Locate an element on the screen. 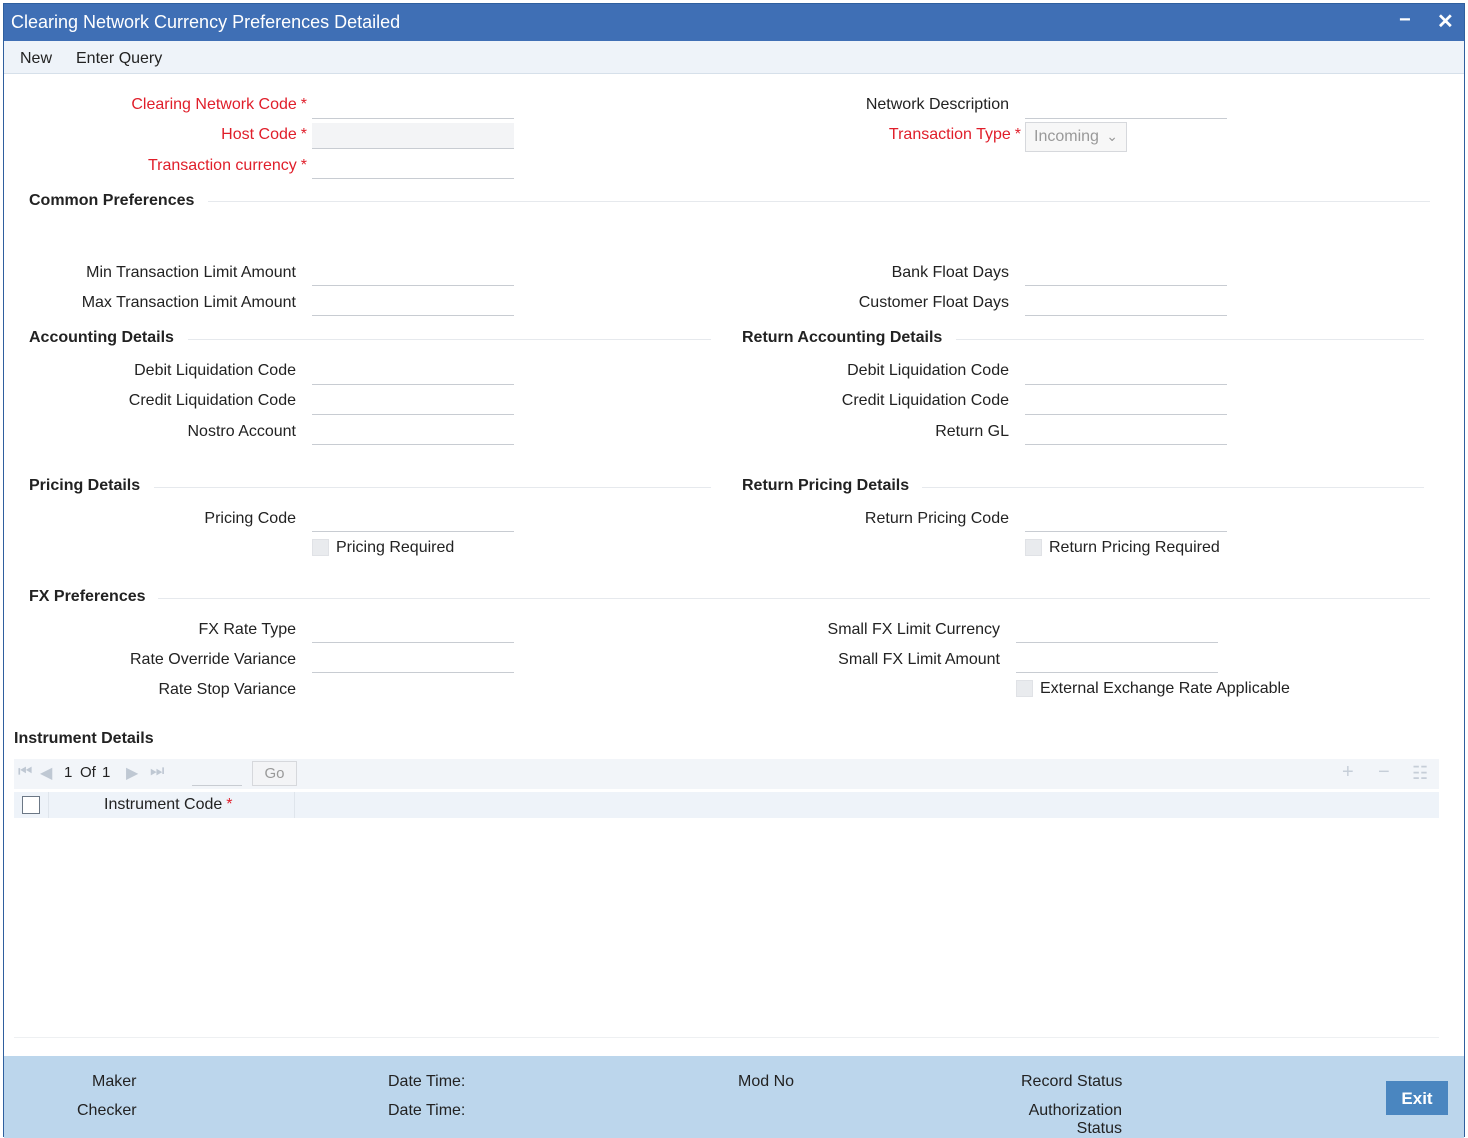  maker-label: Maker is located at coordinates (114, 1081).